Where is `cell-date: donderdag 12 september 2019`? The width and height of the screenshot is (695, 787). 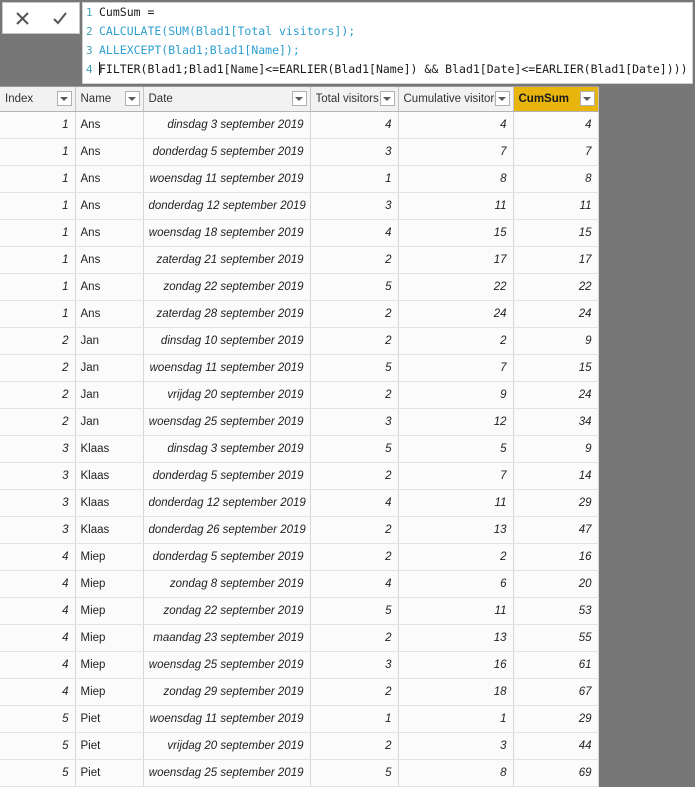 cell-date: donderdag 12 september 2019 is located at coordinates (227, 206).